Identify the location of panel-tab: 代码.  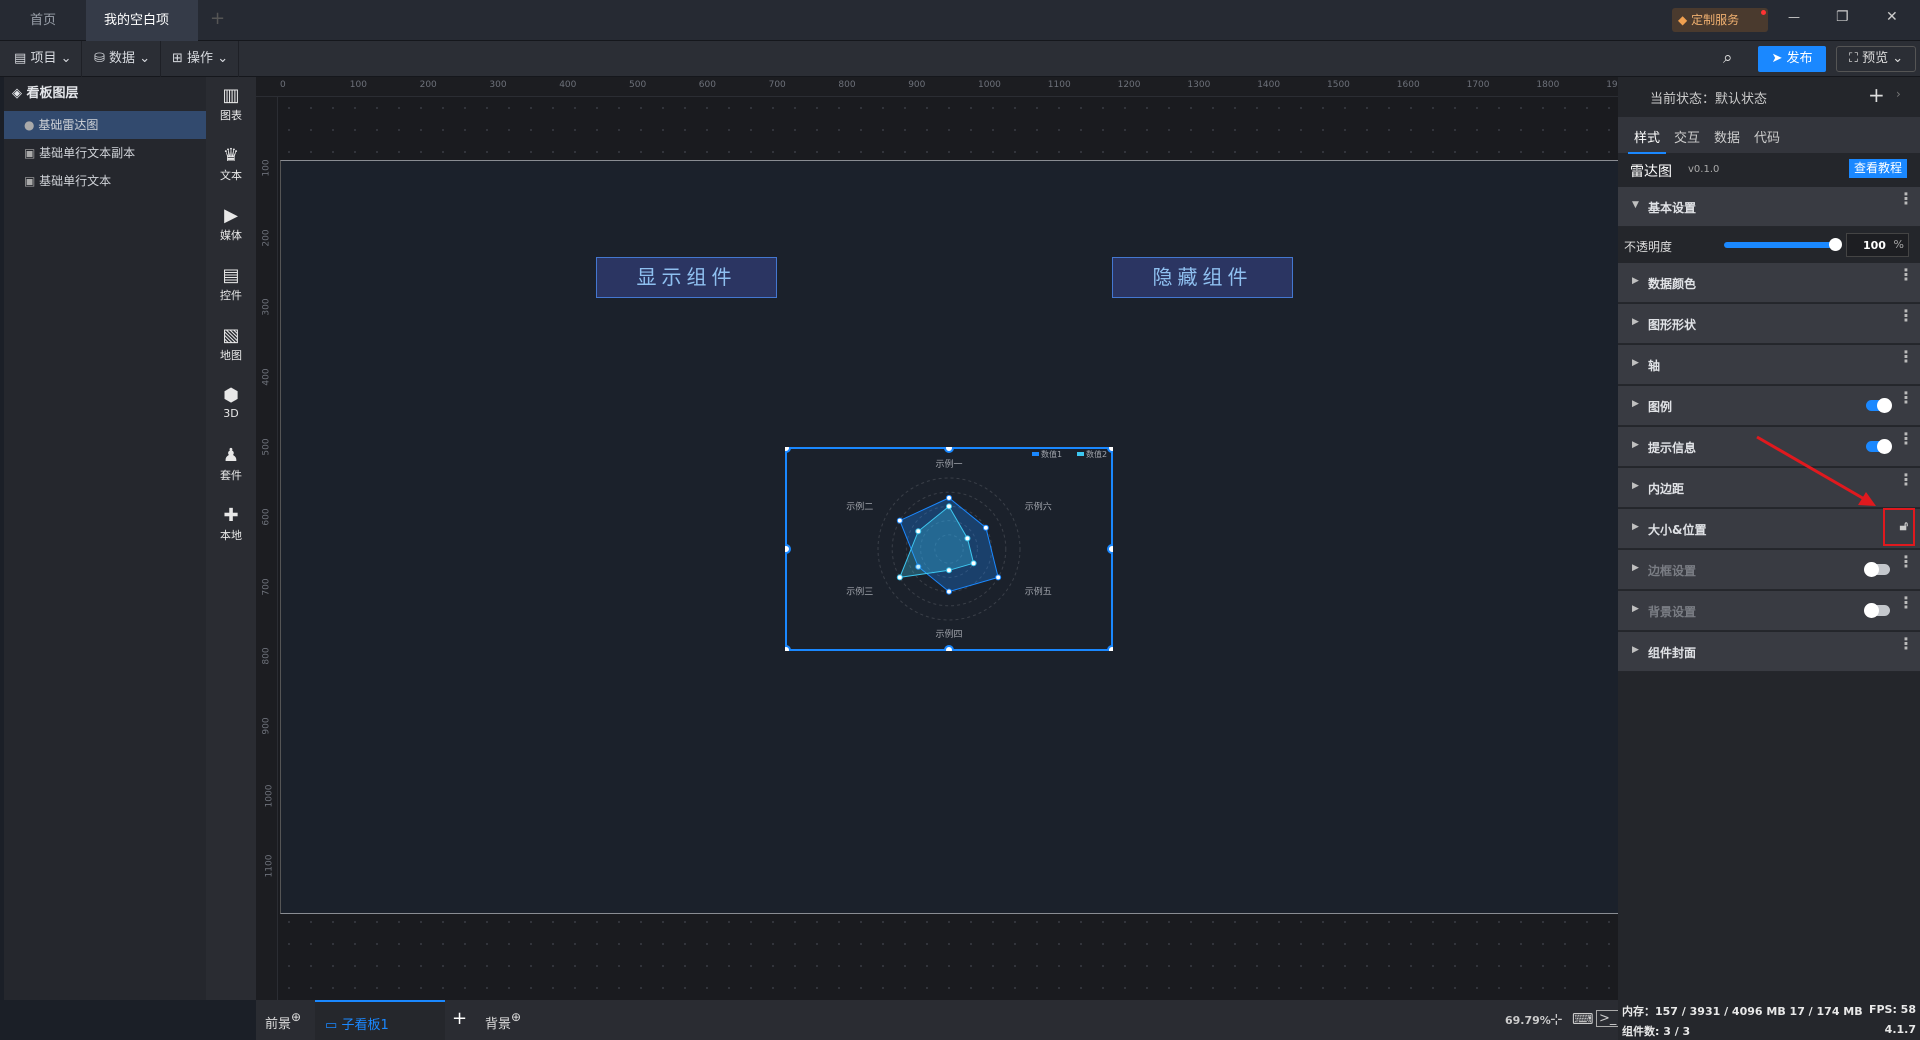
(1767, 136).